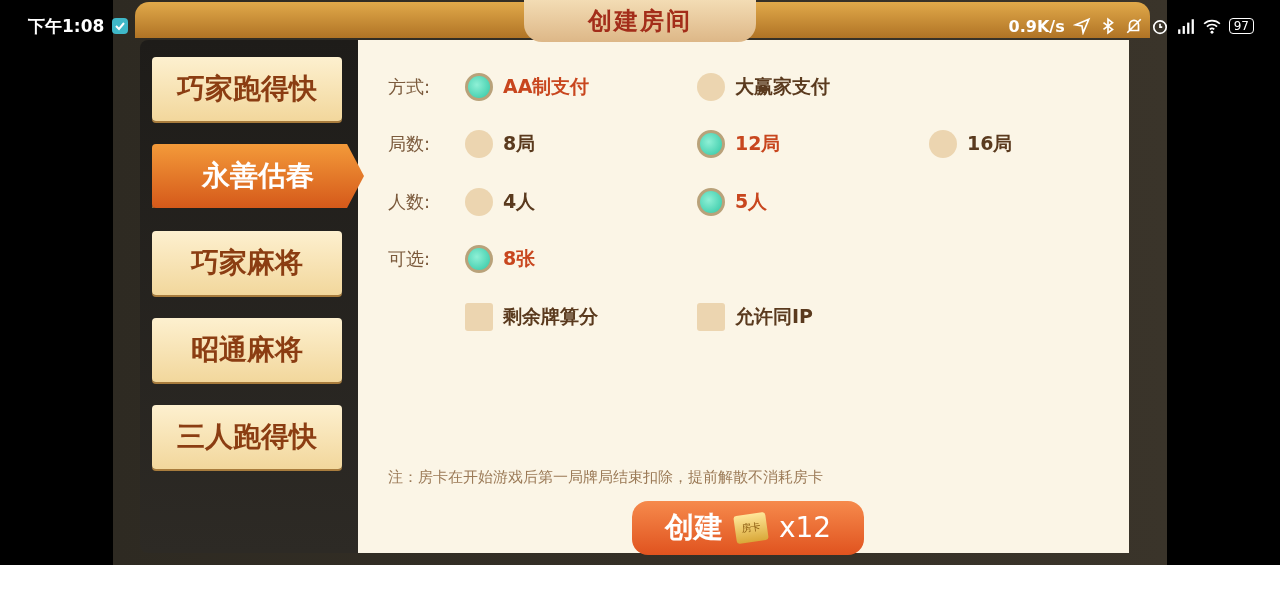  What do you see at coordinates (1036, 26) in the screenshot?
I see `network-speed: 0.9K/s` at bounding box center [1036, 26].